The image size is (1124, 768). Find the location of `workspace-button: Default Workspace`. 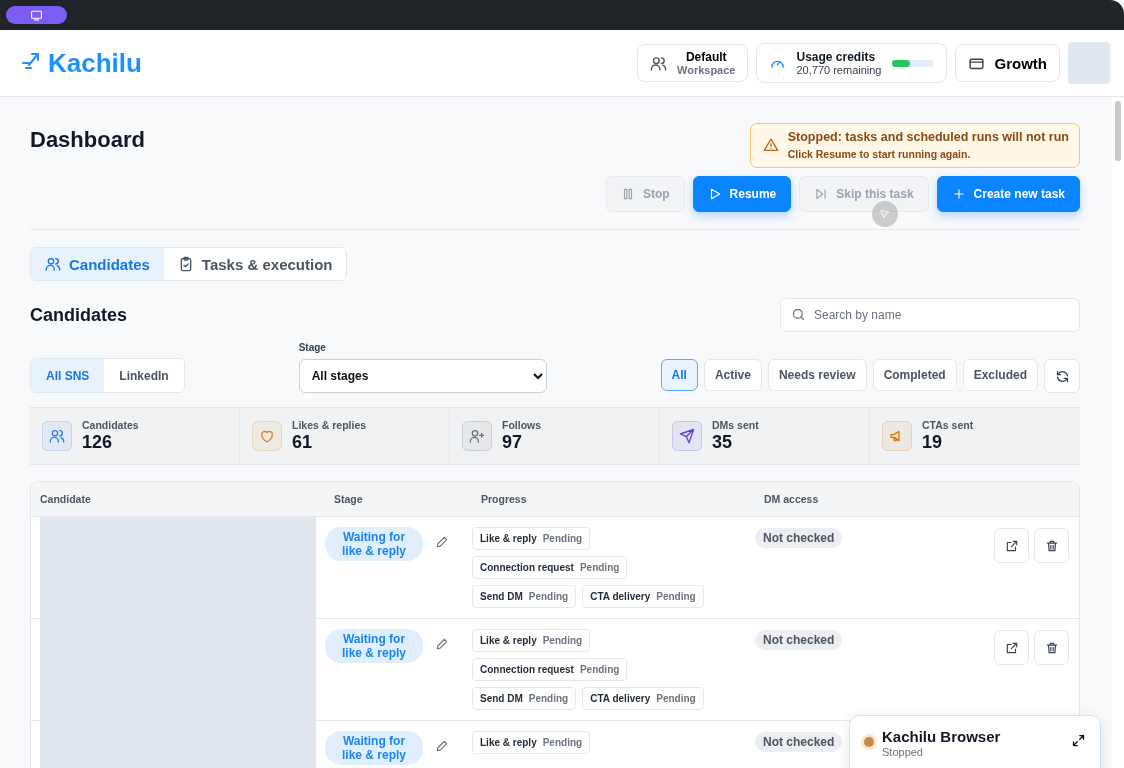

workspace-button: Default Workspace is located at coordinates (693, 63).